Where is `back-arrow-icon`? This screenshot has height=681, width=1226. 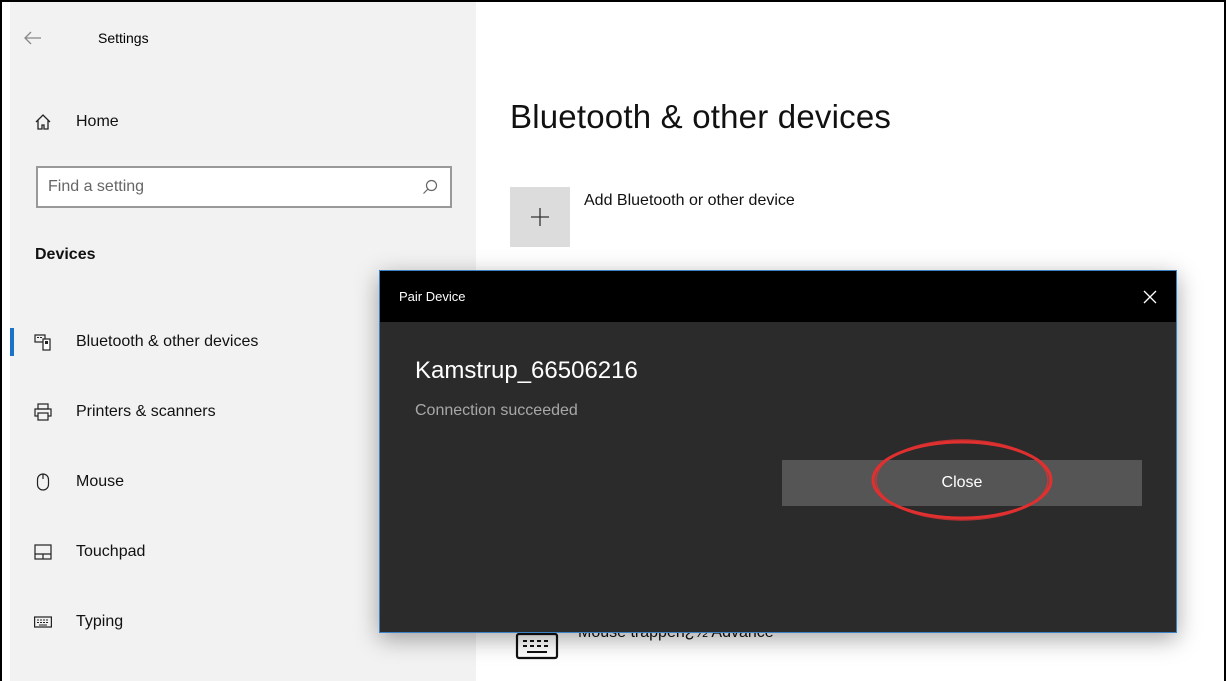
back-arrow-icon is located at coordinates (32, 38).